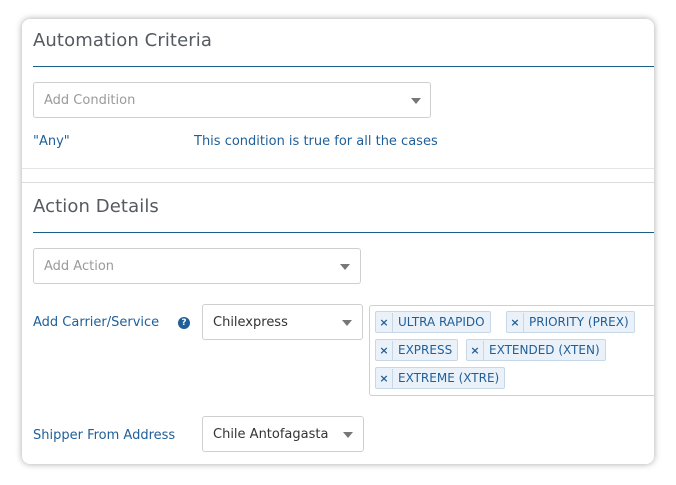 This screenshot has width=676, height=485. Describe the element at coordinates (343, 232) in the screenshot. I see `action-divider` at that location.